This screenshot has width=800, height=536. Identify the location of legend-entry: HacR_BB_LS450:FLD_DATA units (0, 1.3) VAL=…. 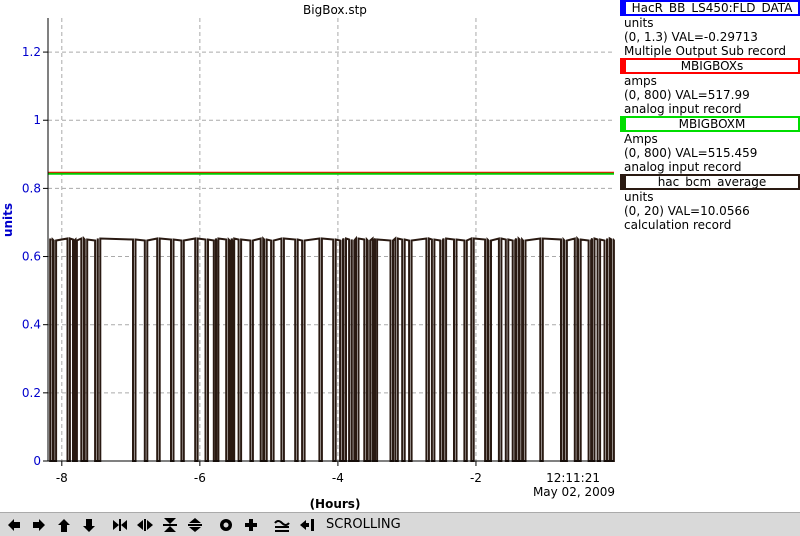
(710, 29).